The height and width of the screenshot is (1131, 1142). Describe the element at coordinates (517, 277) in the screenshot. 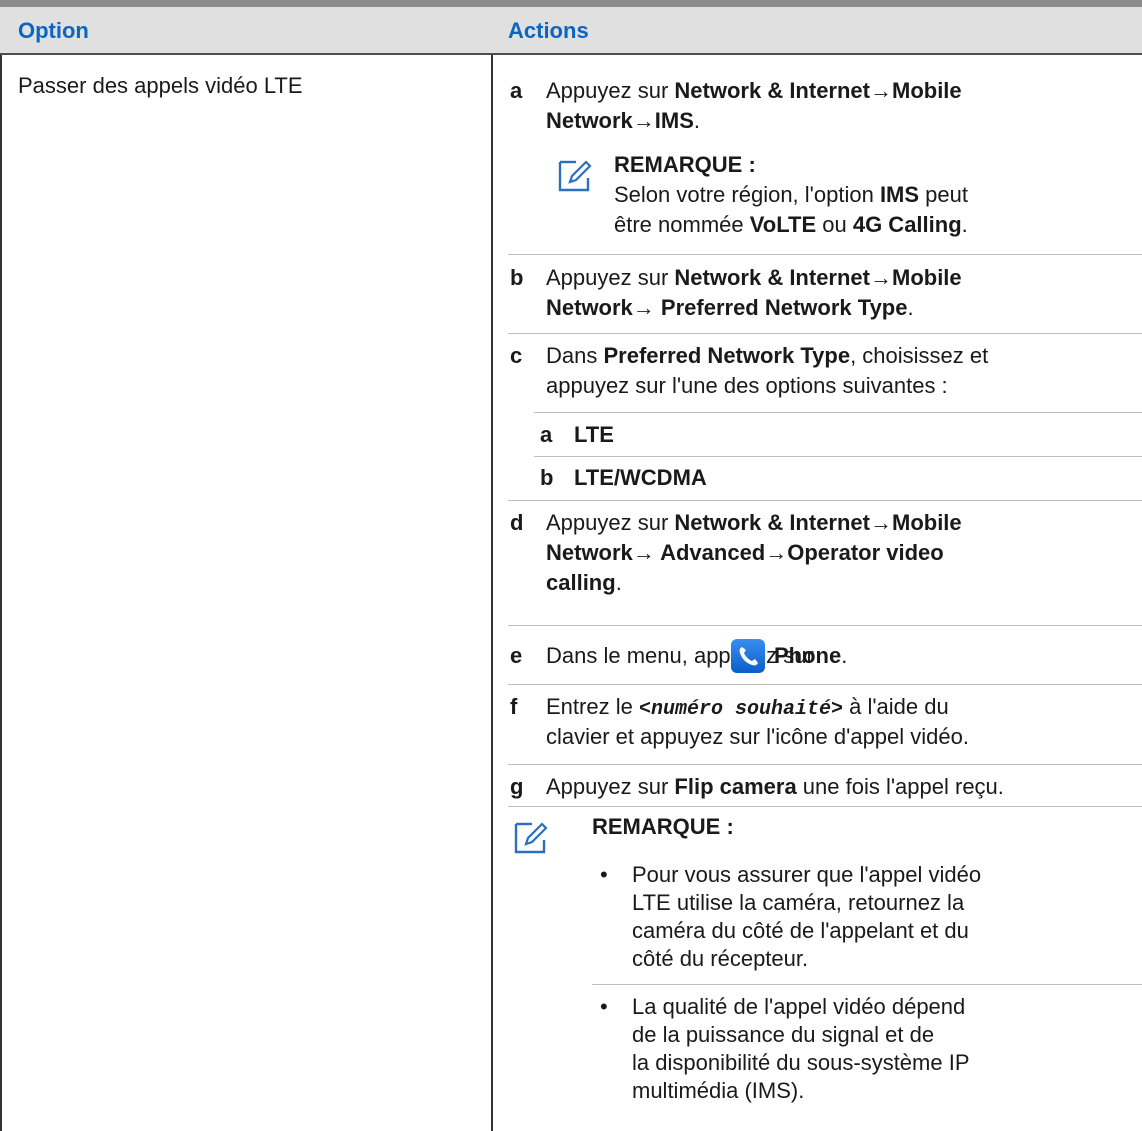

I see `step-letter-b: b` at that location.